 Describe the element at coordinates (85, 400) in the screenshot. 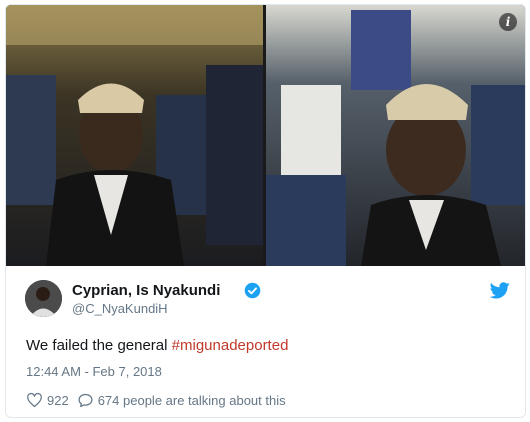

I see `speech-bubble-icon` at that location.